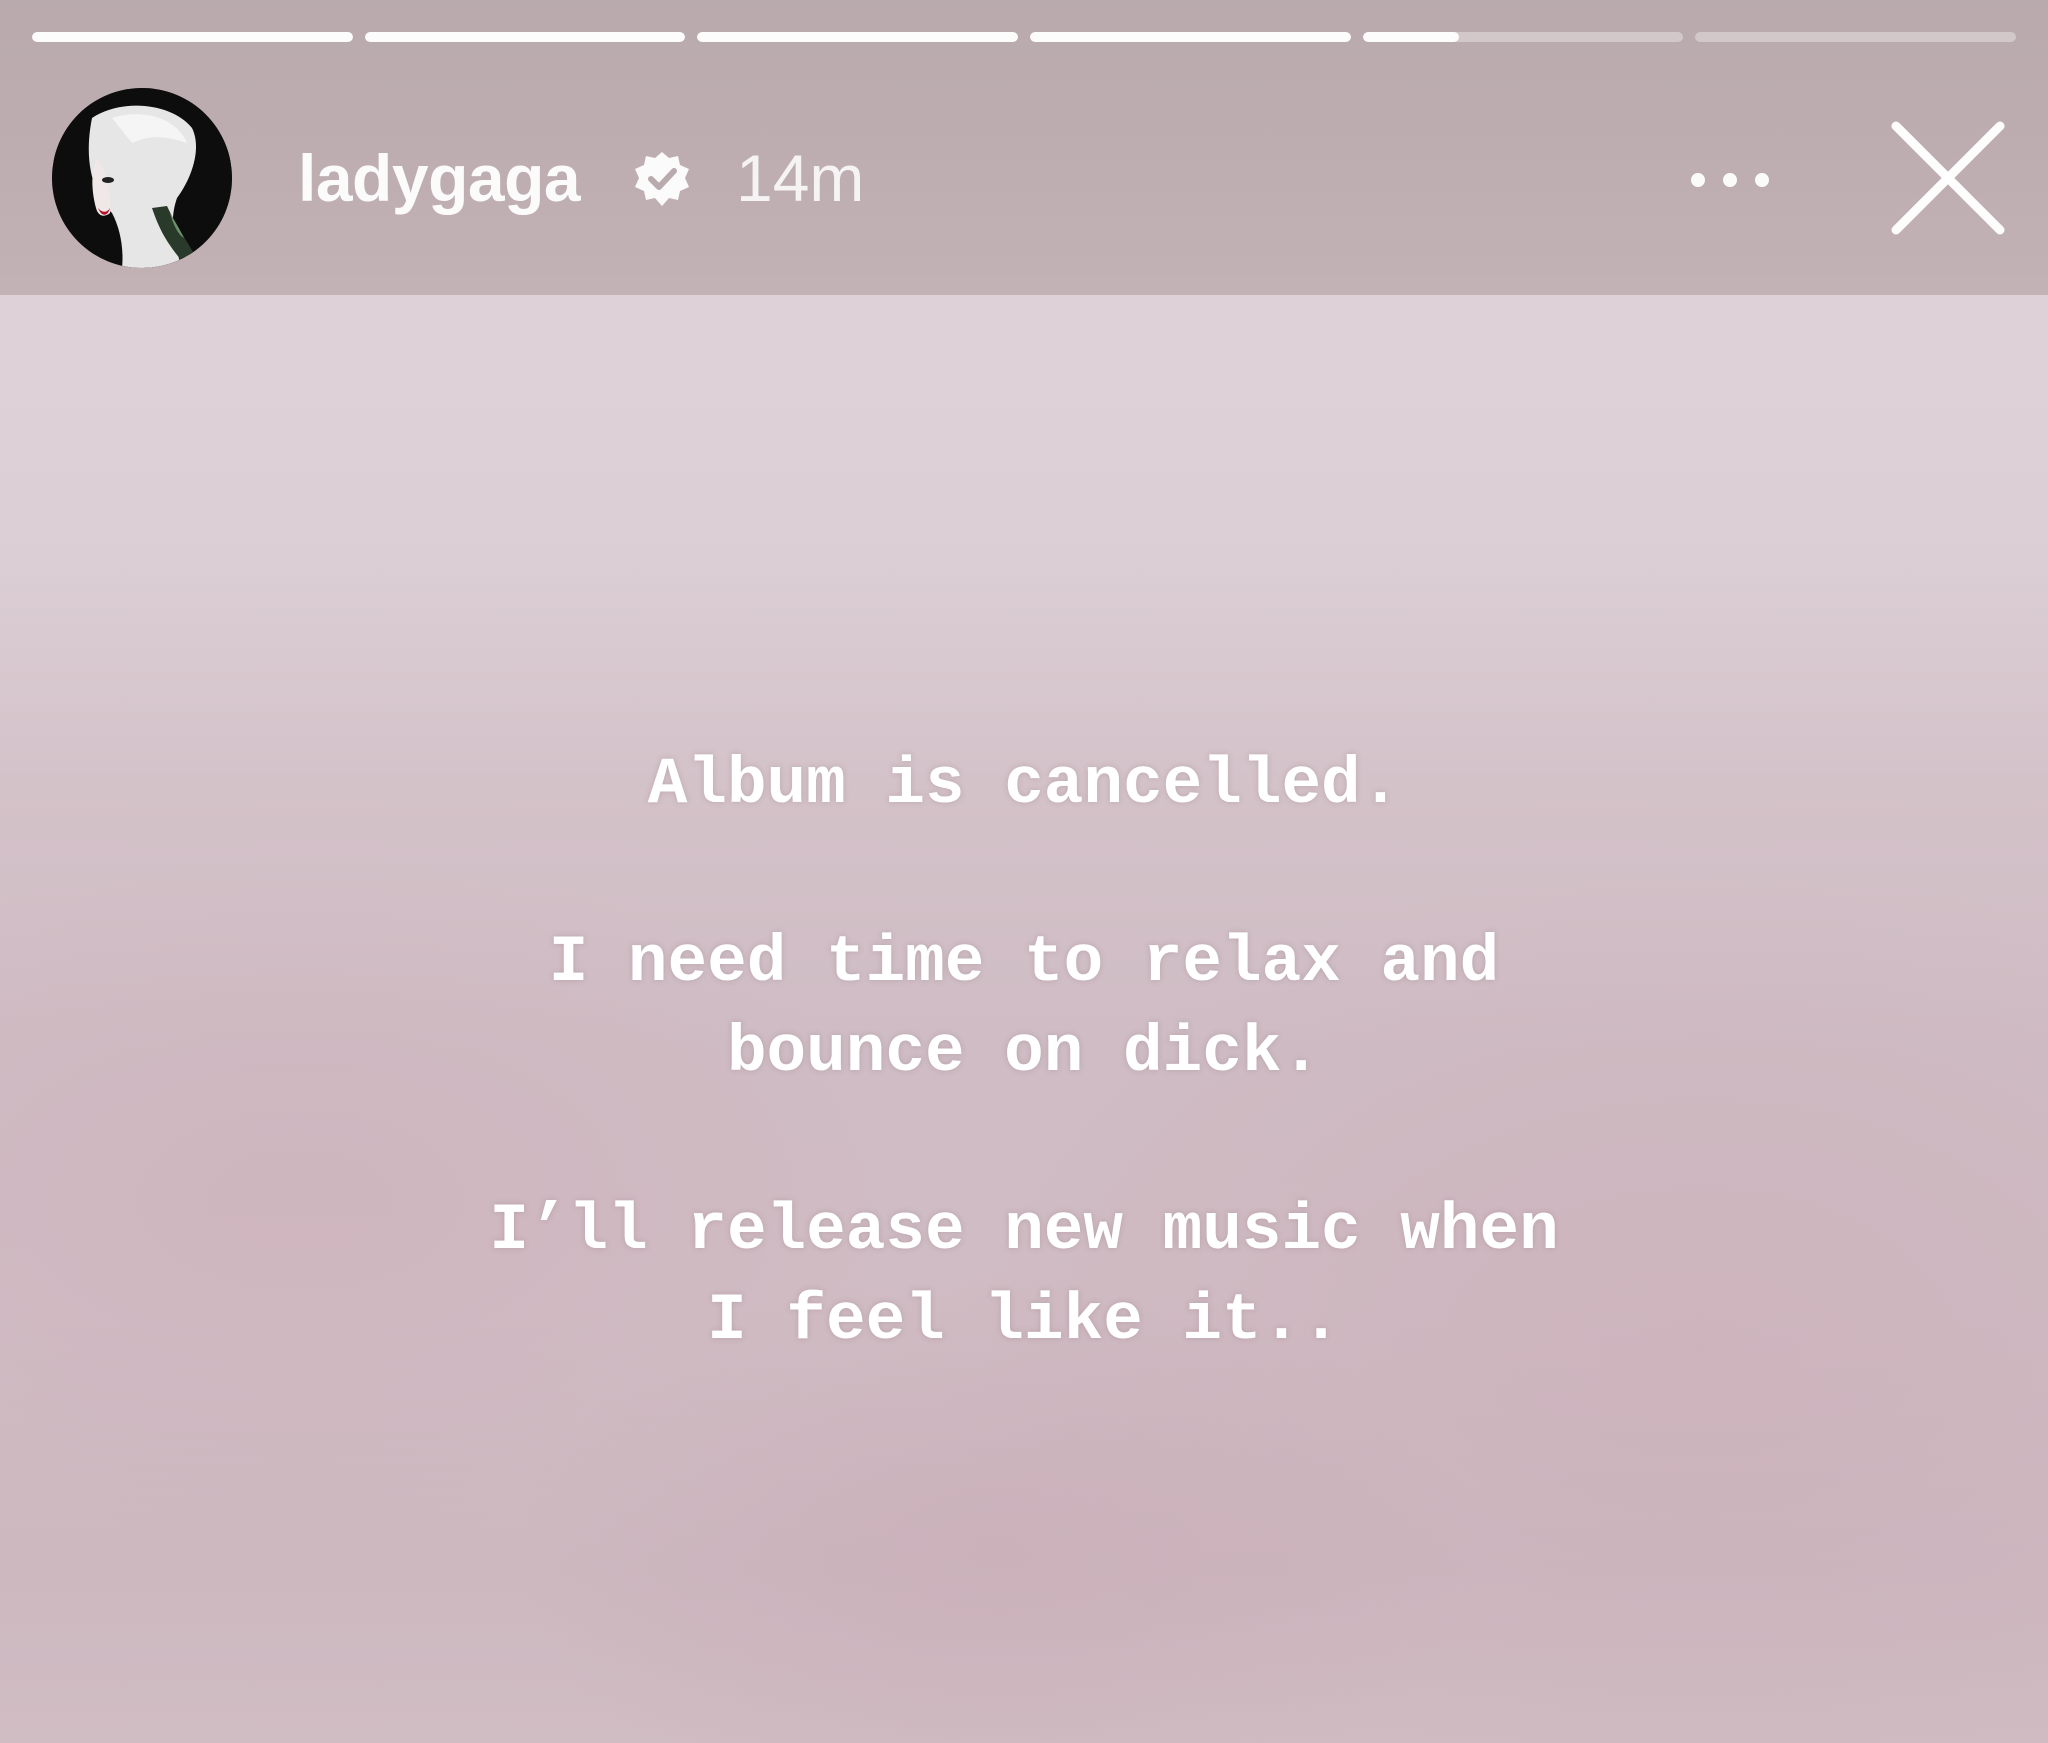 Image resolution: width=2048 pixels, height=1743 pixels. I want to click on caption-line: I need time to relax and, so click(1024, 962).